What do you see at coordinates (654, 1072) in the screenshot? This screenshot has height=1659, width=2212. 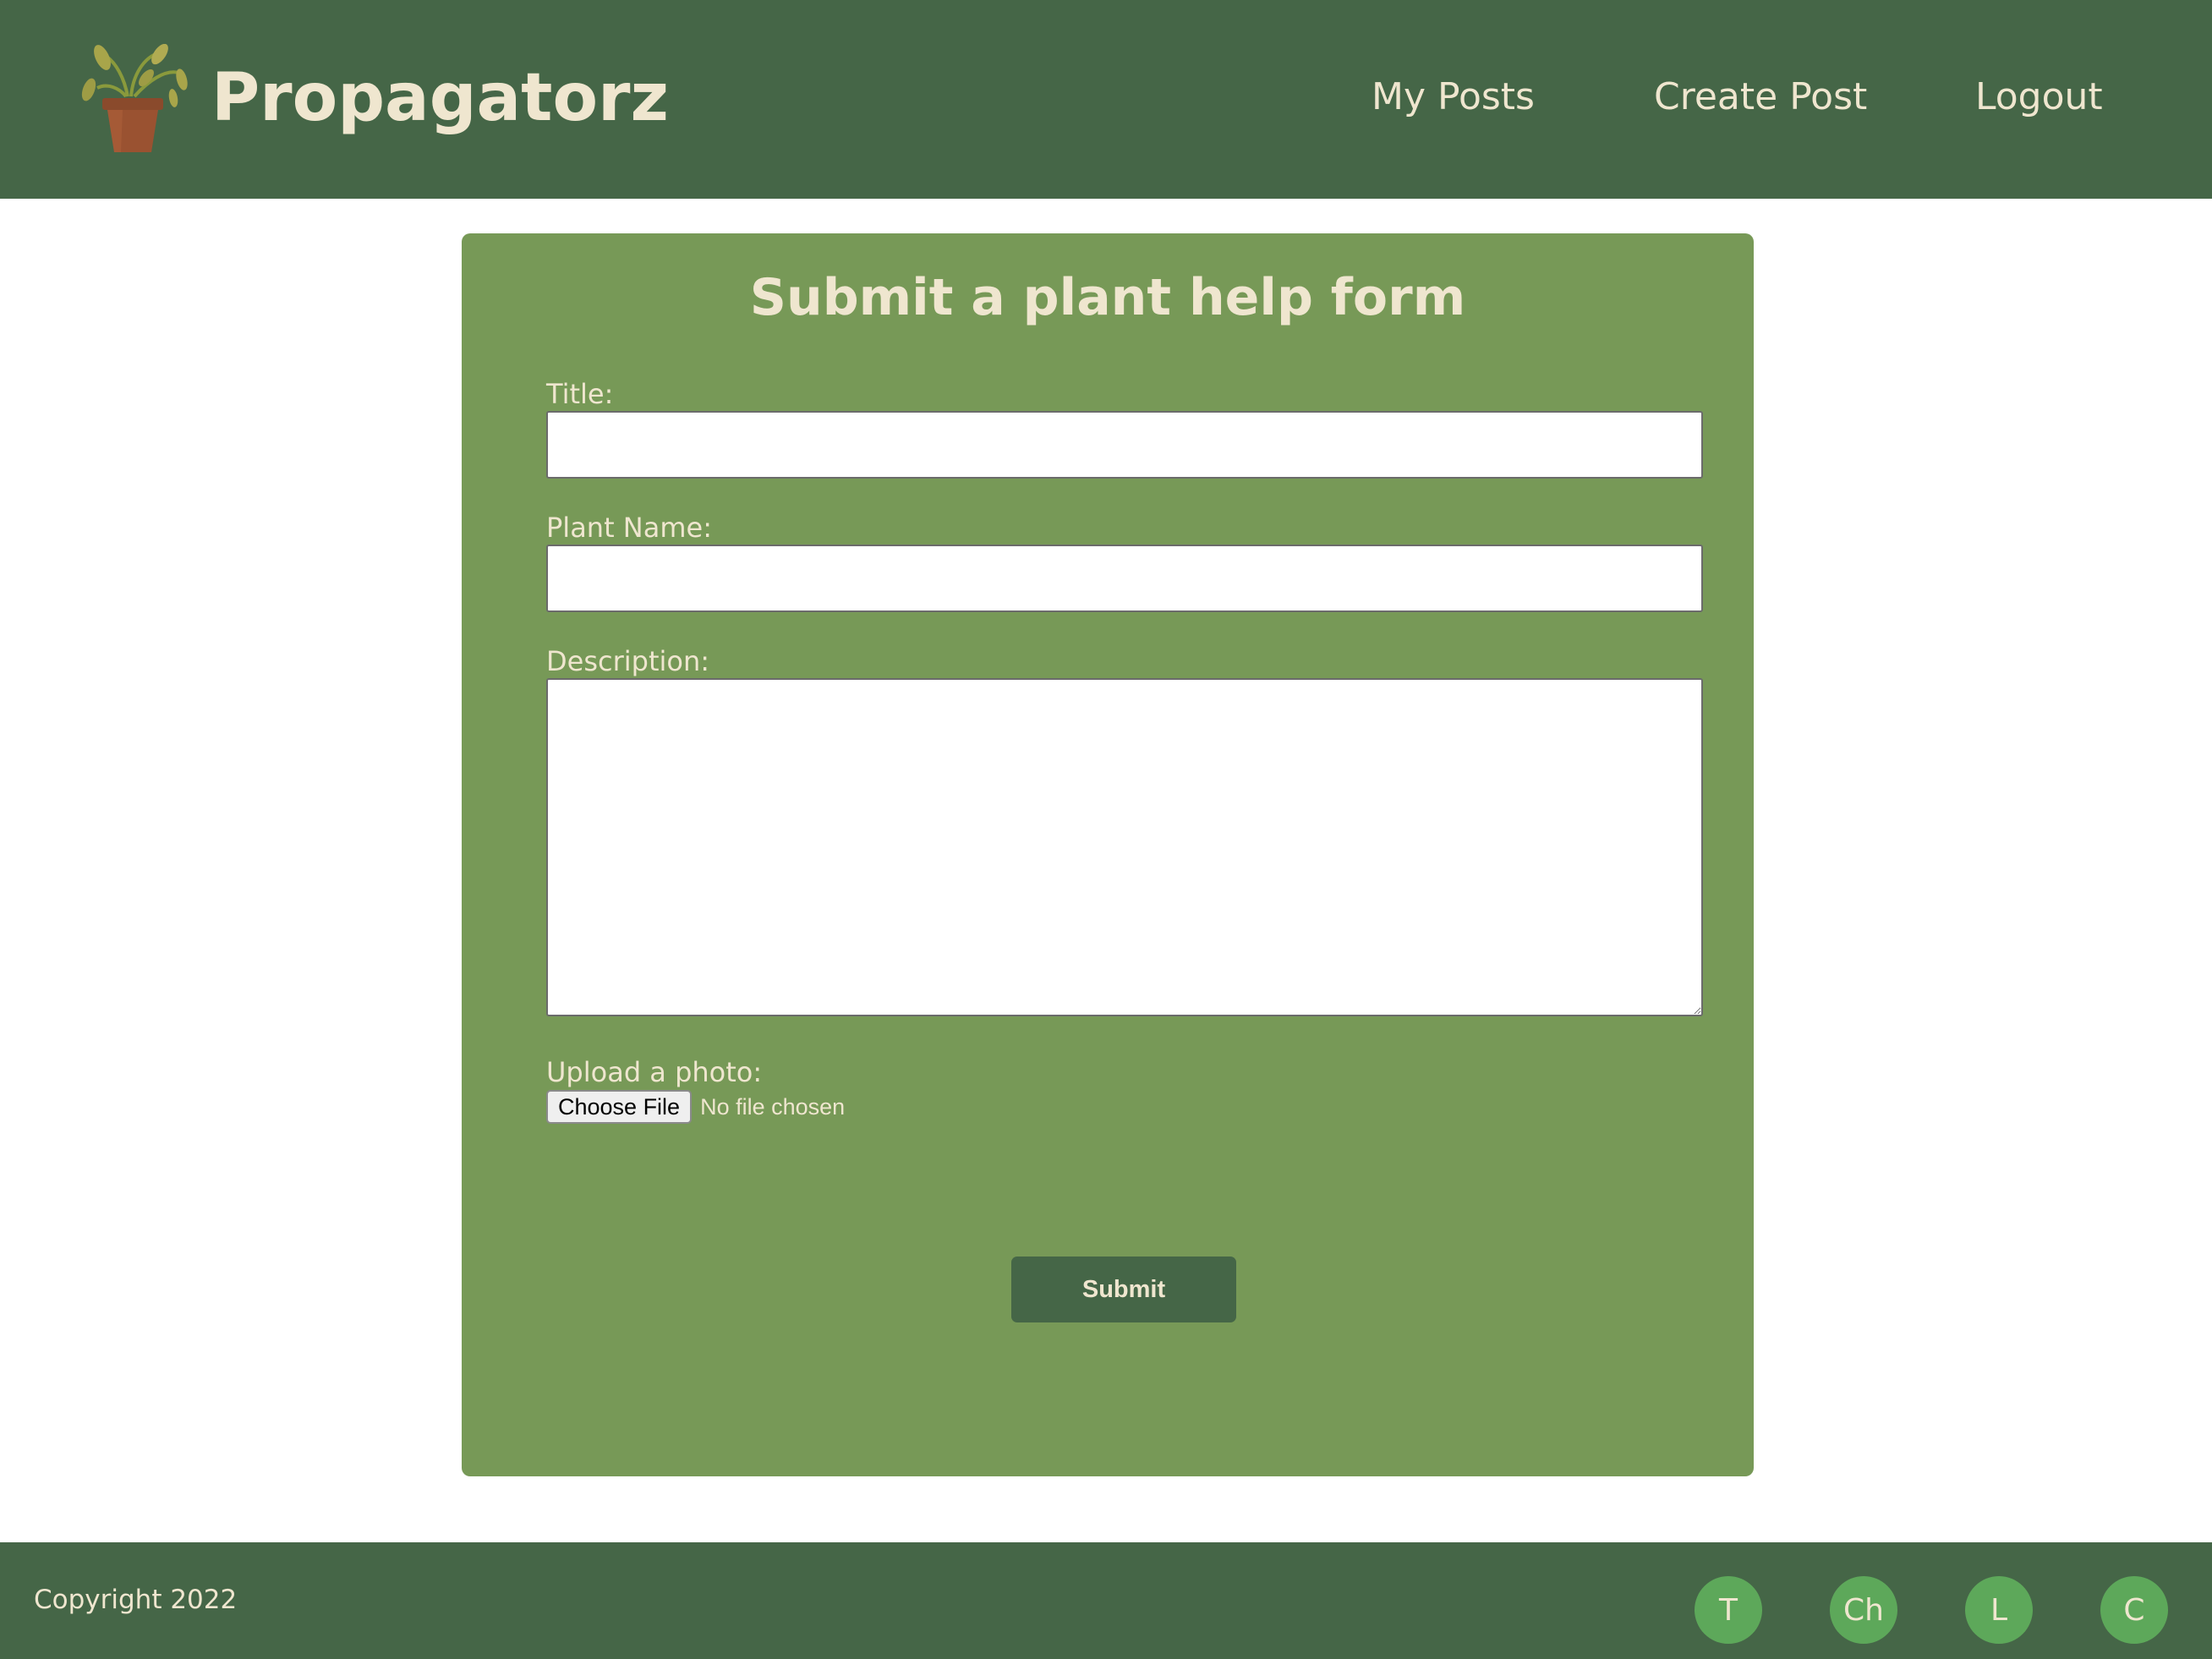 I see `upload-photo-label: Upload a photo:` at bounding box center [654, 1072].